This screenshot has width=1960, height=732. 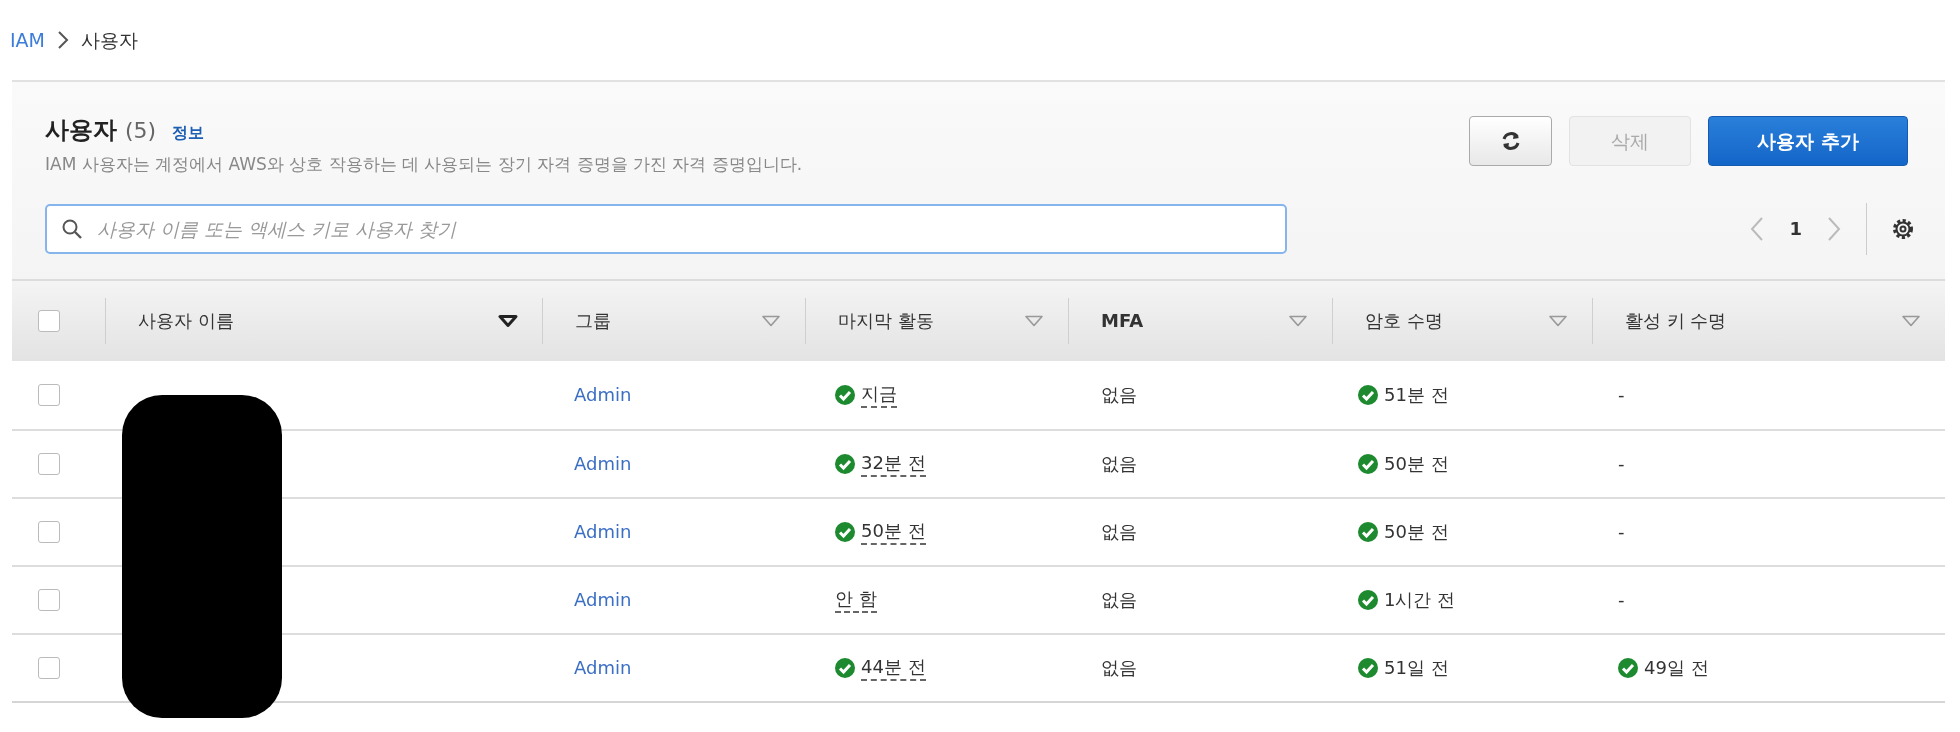 What do you see at coordinates (1122, 320) in the screenshot?
I see `column-header: MFA` at bounding box center [1122, 320].